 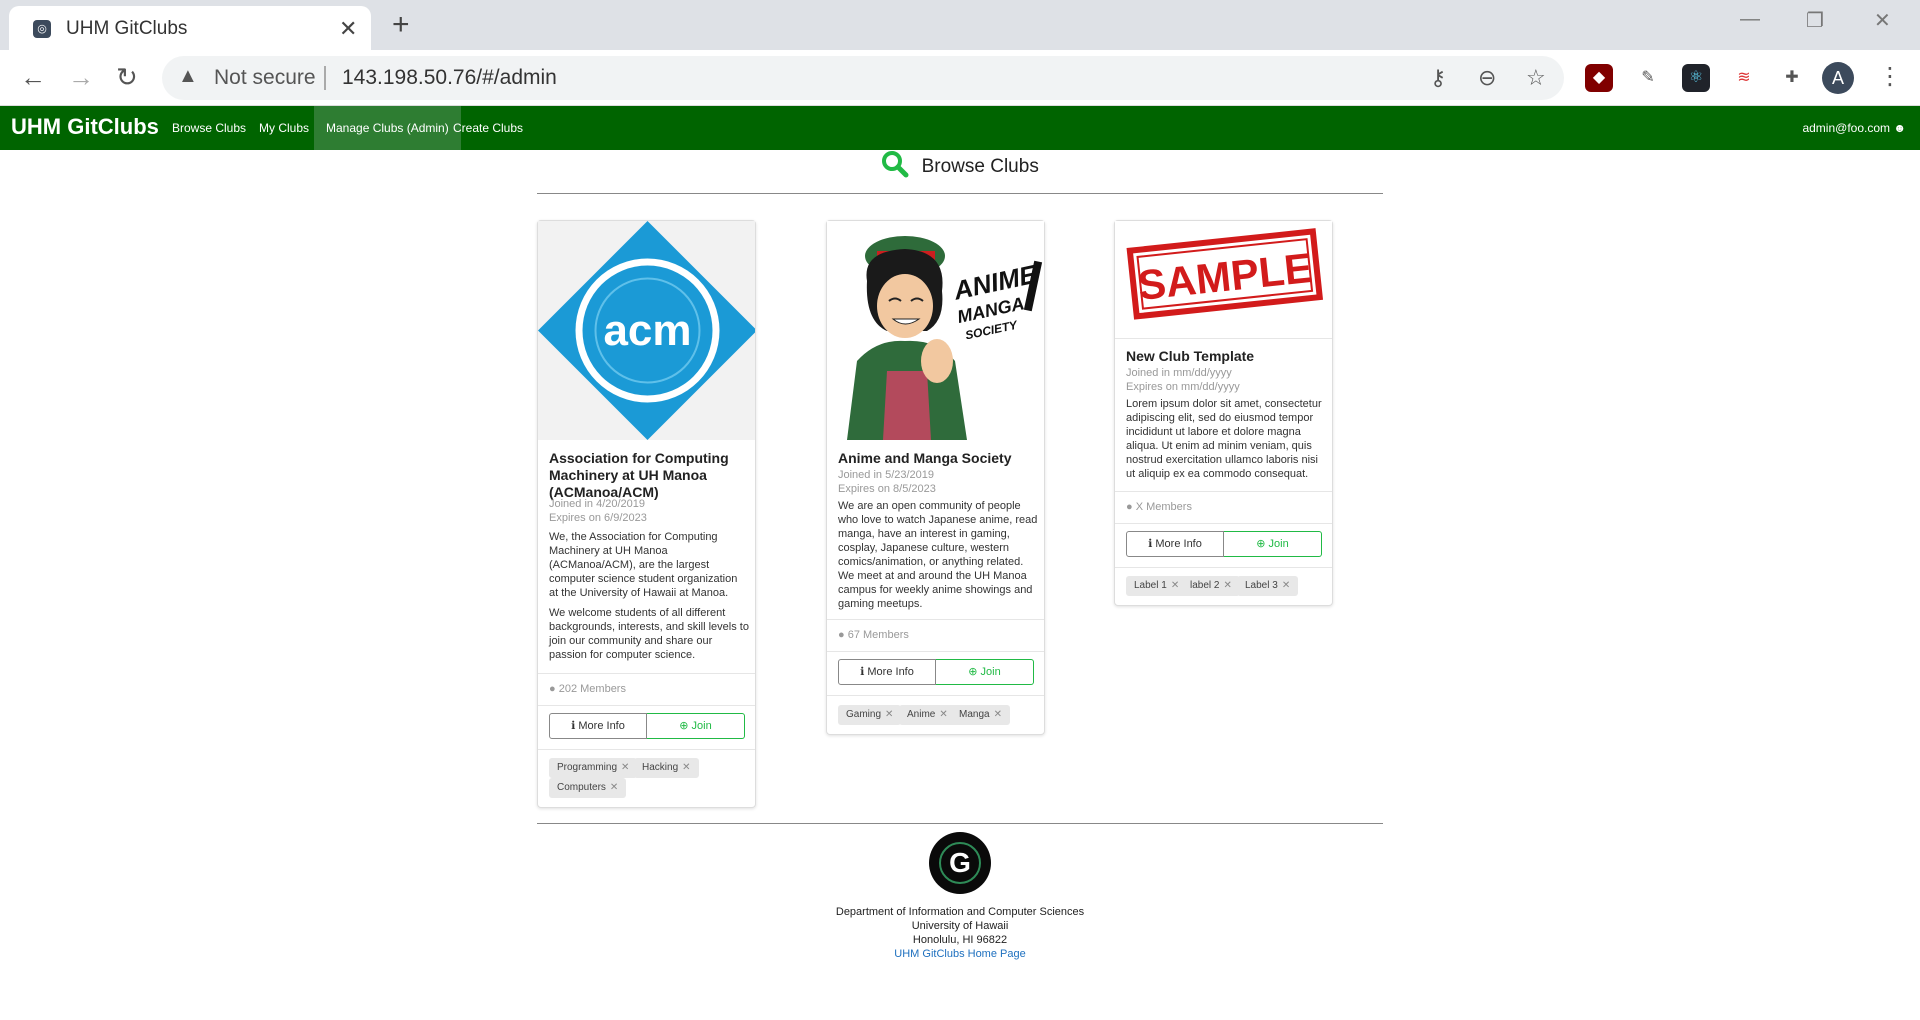 What do you see at coordinates (401, 25) in the screenshot?
I see `new-tab-button: +` at bounding box center [401, 25].